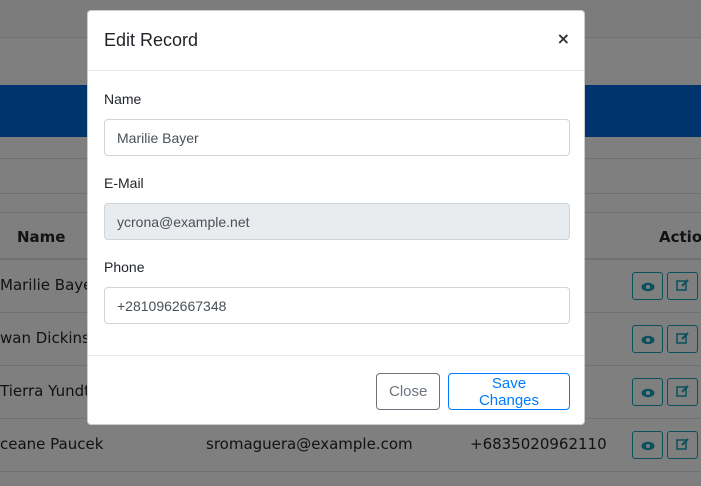  What do you see at coordinates (124, 183) in the screenshot?
I see `email-label: E-Mail` at bounding box center [124, 183].